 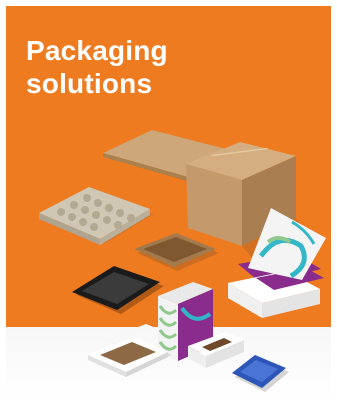 I want to click on headline-line-1: Packaging, so click(x=97, y=50).